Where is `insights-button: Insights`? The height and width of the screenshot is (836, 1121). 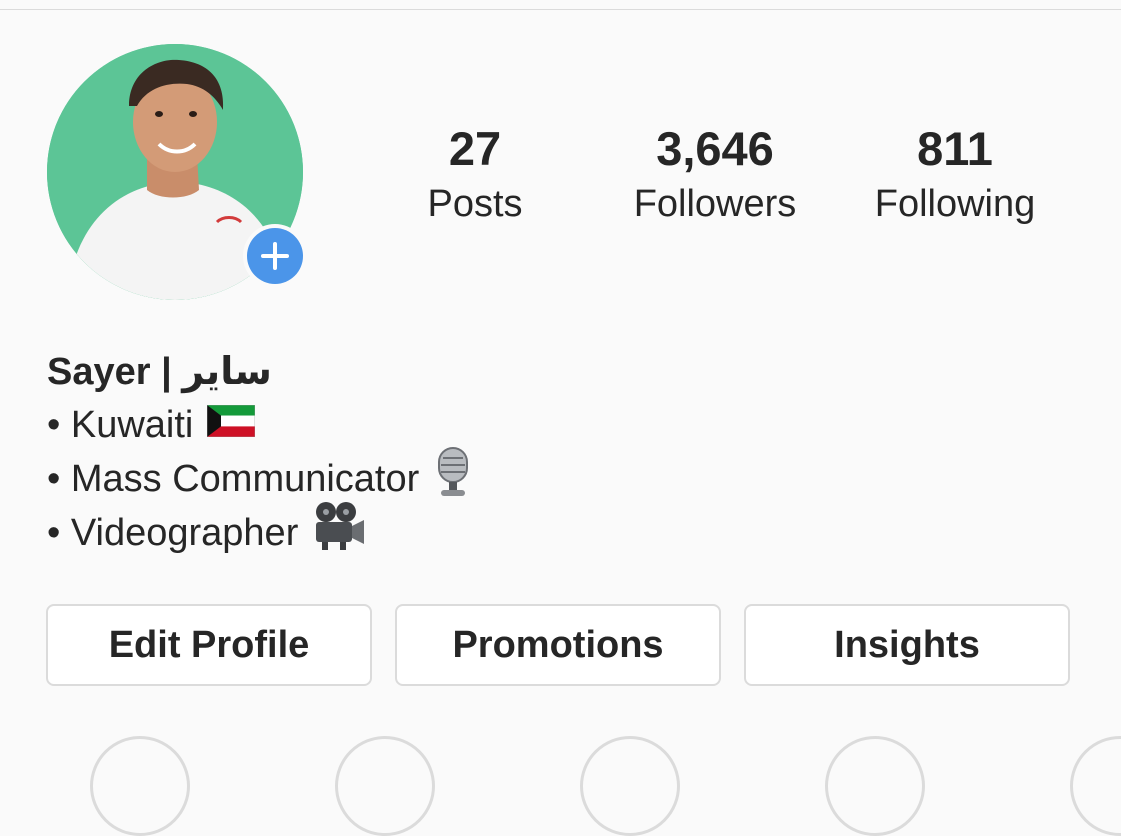
insights-button: Insights is located at coordinates (907, 645).